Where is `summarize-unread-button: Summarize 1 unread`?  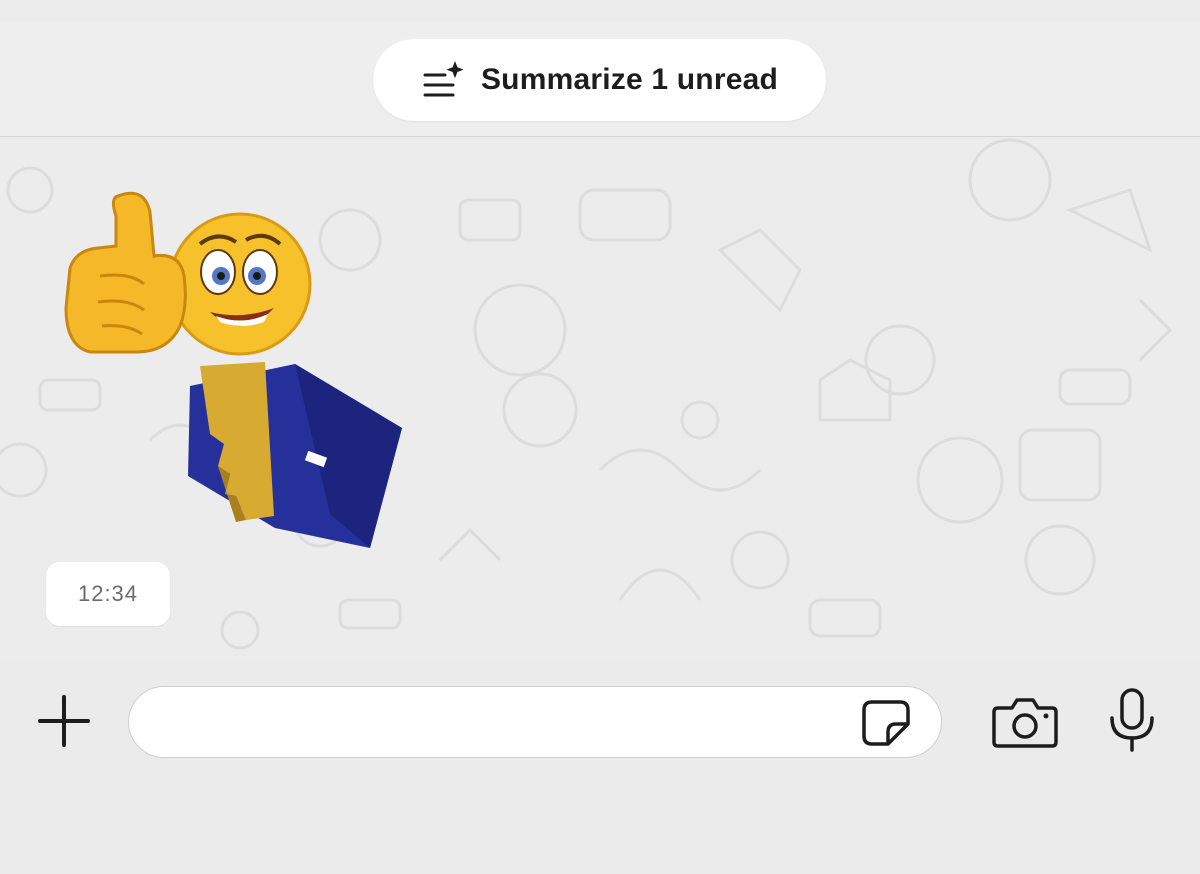 summarize-unread-button: Summarize 1 unread is located at coordinates (599, 80).